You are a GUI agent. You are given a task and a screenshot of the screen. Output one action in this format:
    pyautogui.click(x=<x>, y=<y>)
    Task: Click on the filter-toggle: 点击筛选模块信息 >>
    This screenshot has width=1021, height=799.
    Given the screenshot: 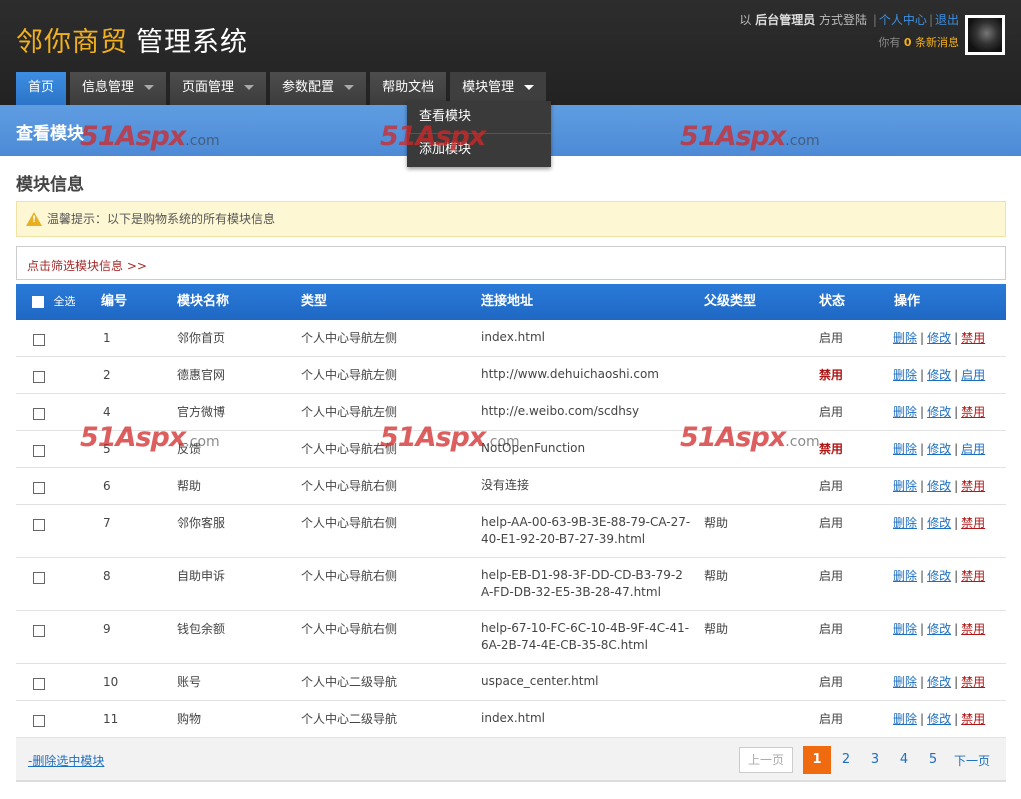 What is the action you would take?
    pyautogui.click(x=511, y=263)
    